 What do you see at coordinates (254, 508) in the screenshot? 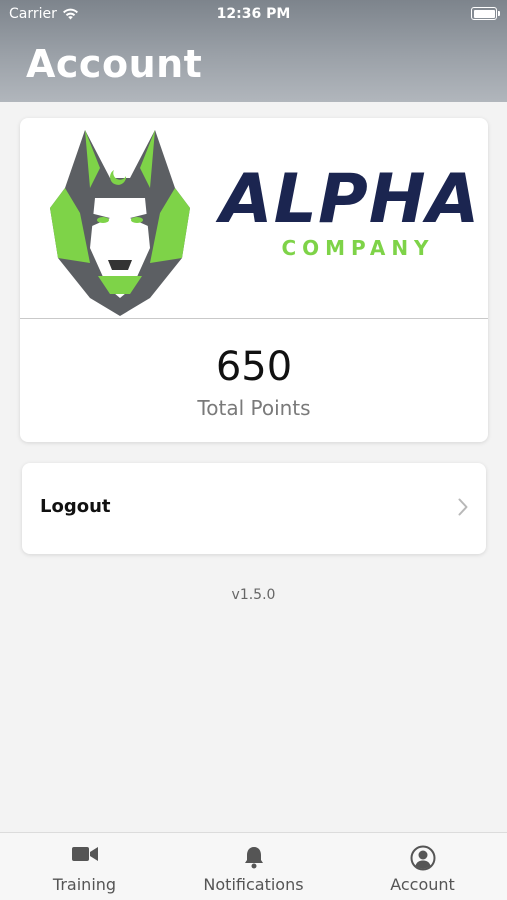
I see `logout-button: Logout` at bounding box center [254, 508].